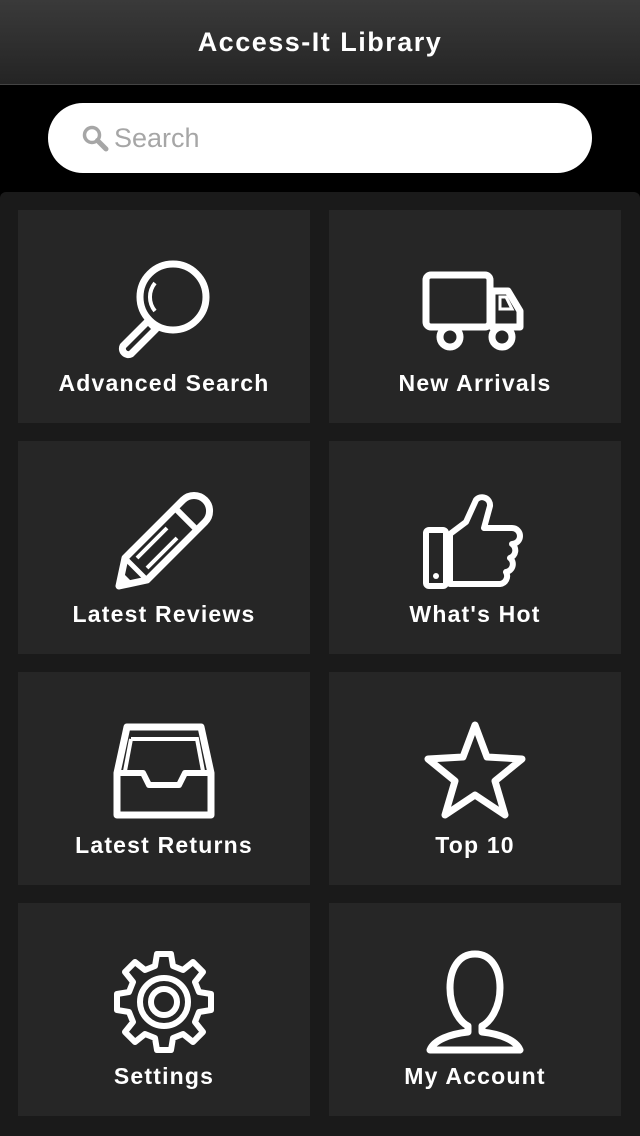 This screenshot has width=640, height=1136. Describe the element at coordinates (164, 614) in the screenshot. I see `tile-label: Latest Reviews` at that location.